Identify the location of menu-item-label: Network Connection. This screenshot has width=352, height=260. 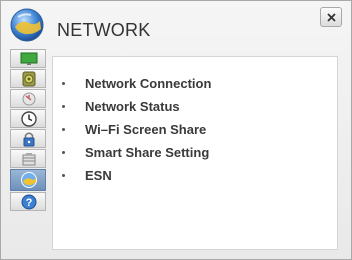
(148, 83).